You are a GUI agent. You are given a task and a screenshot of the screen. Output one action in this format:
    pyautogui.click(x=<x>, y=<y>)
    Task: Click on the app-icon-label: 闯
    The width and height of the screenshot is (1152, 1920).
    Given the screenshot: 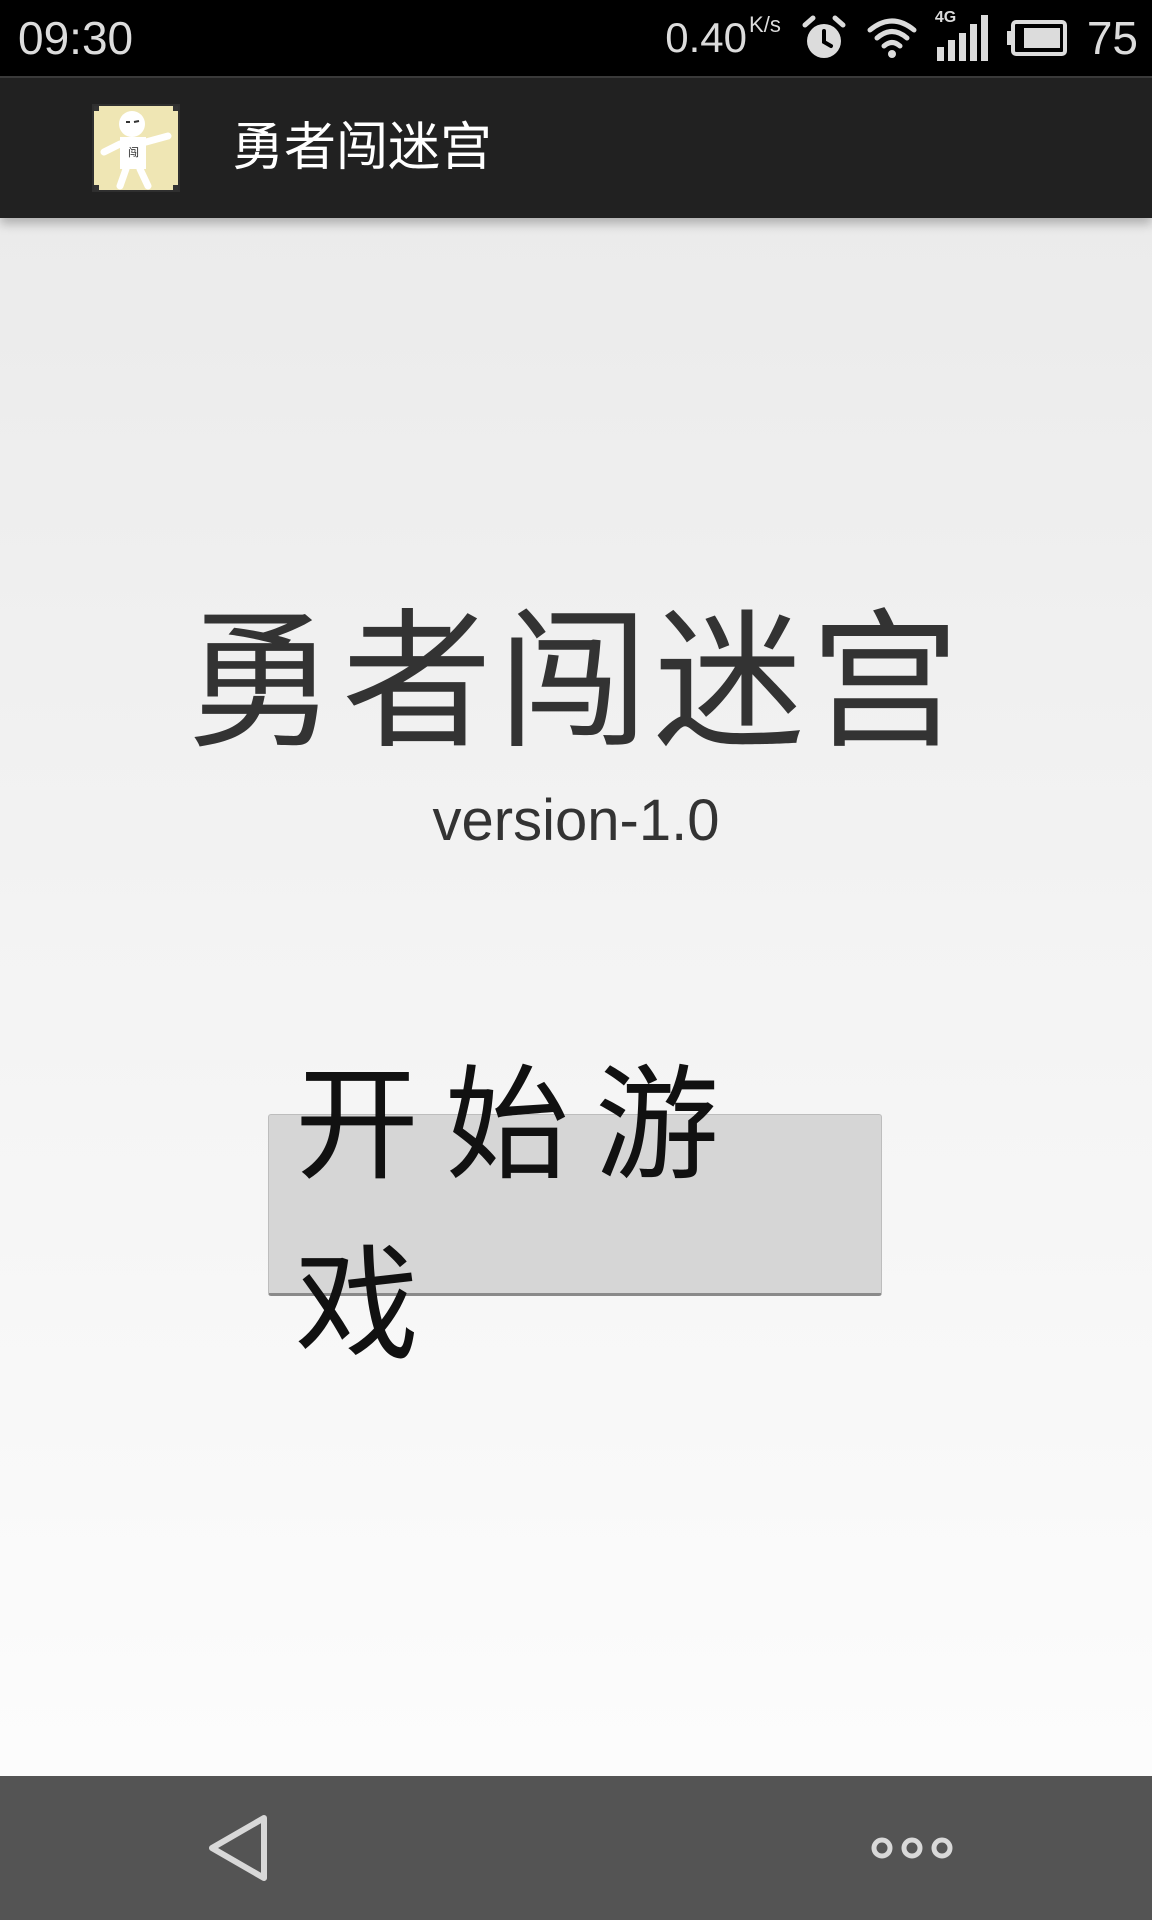 What is the action you would take?
    pyautogui.click(x=133, y=152)
    